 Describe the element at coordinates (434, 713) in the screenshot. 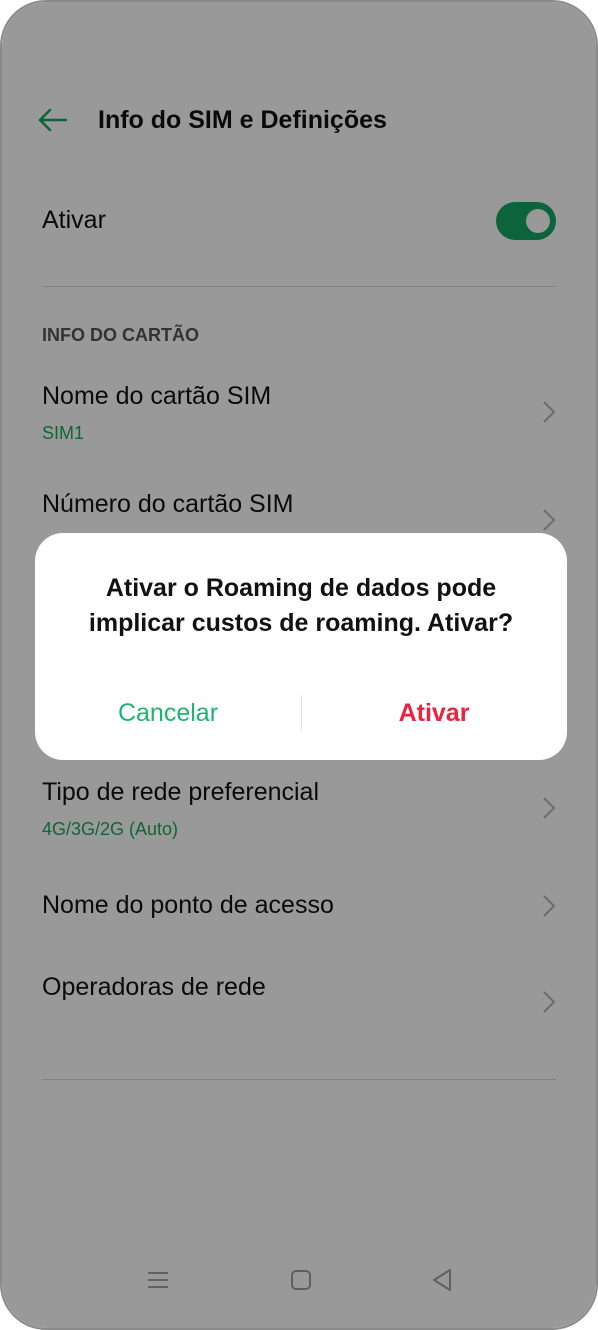

I see `confirm-button: Ativar` at that location.